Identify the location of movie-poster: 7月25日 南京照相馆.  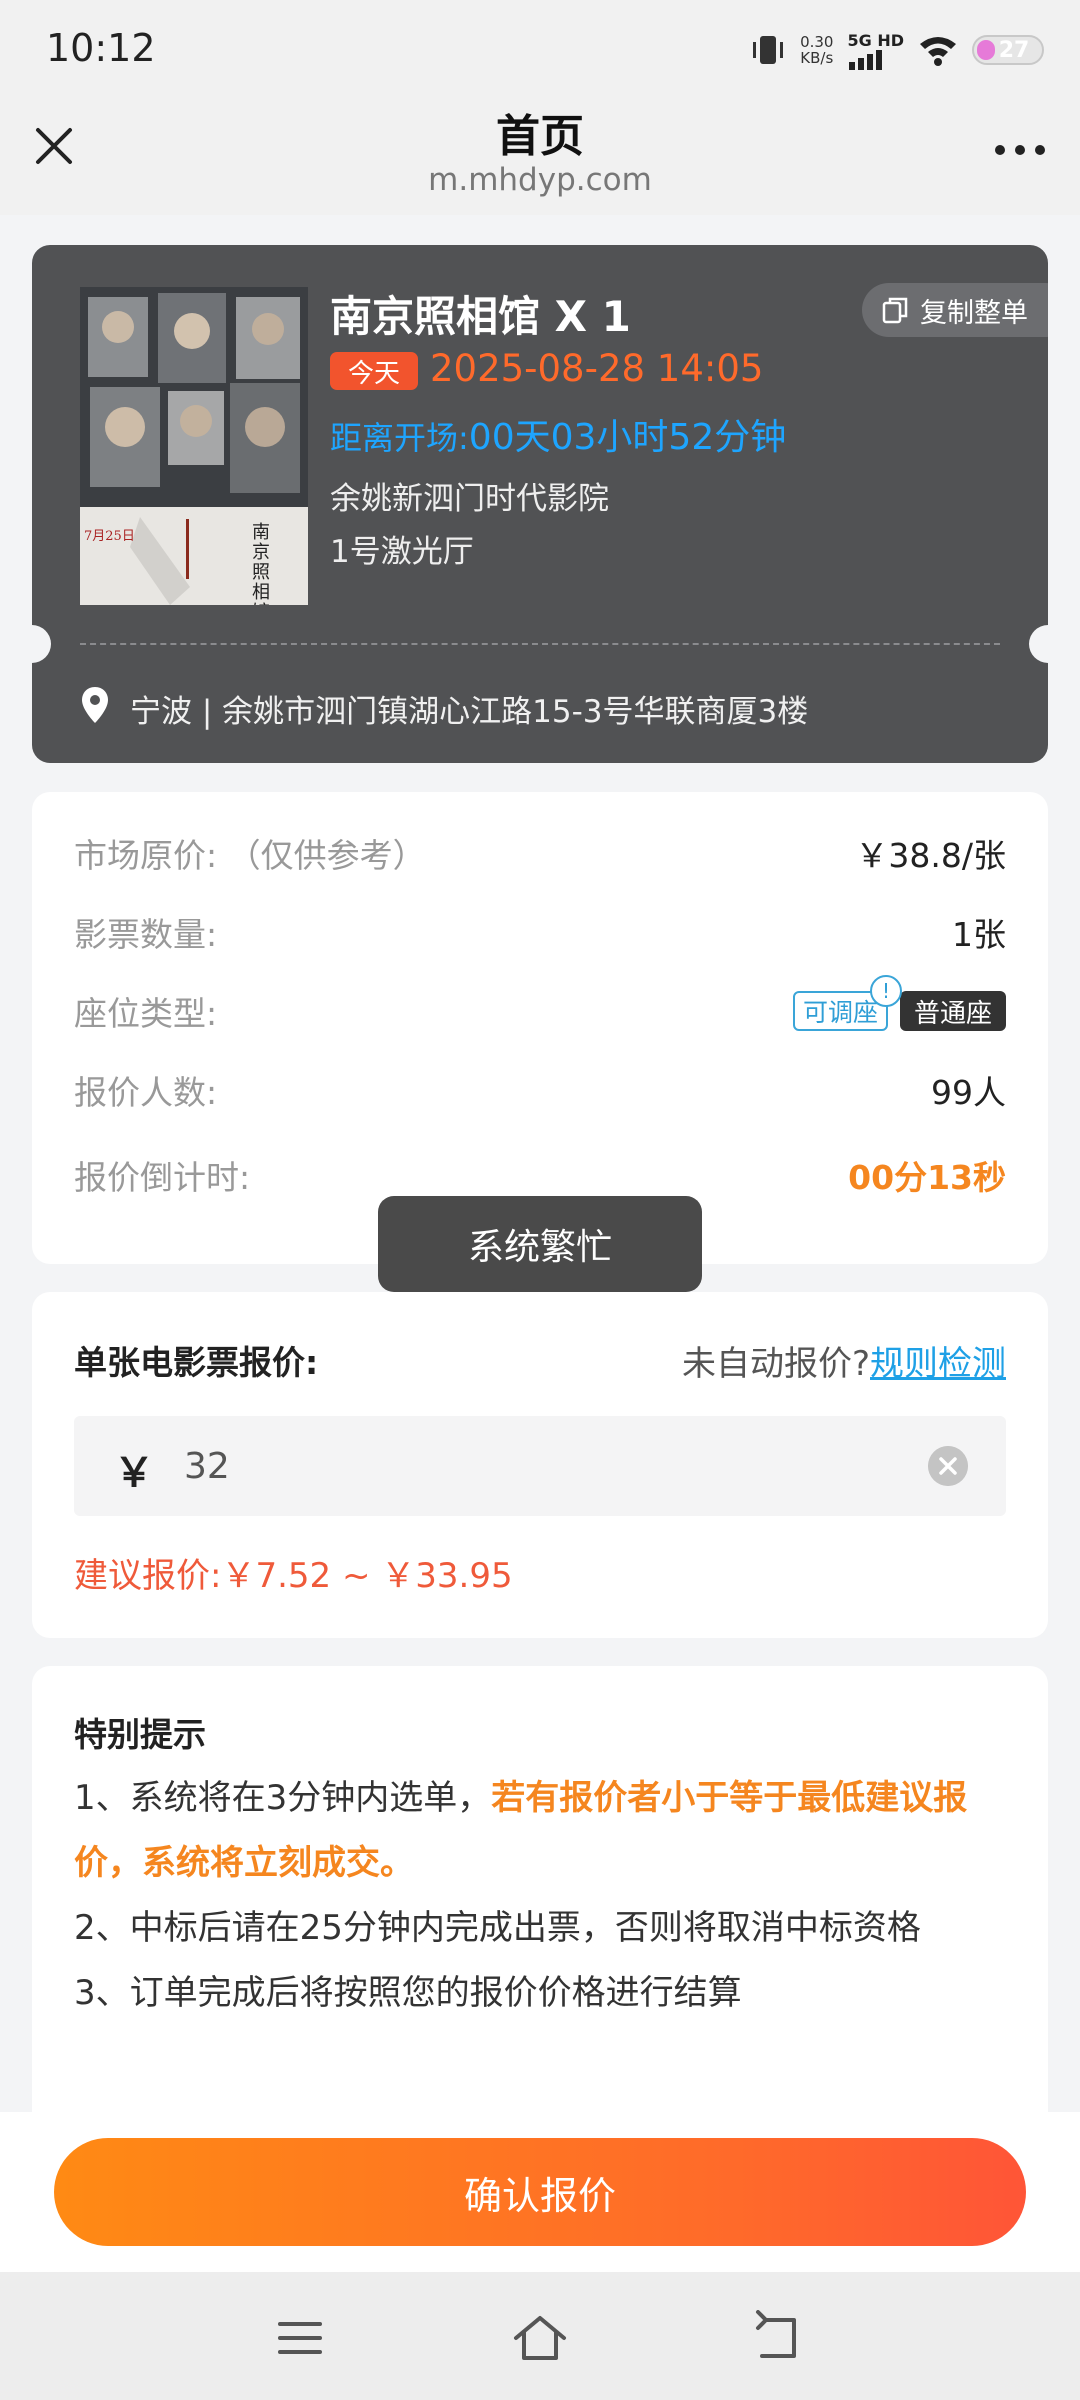
(194, 446).